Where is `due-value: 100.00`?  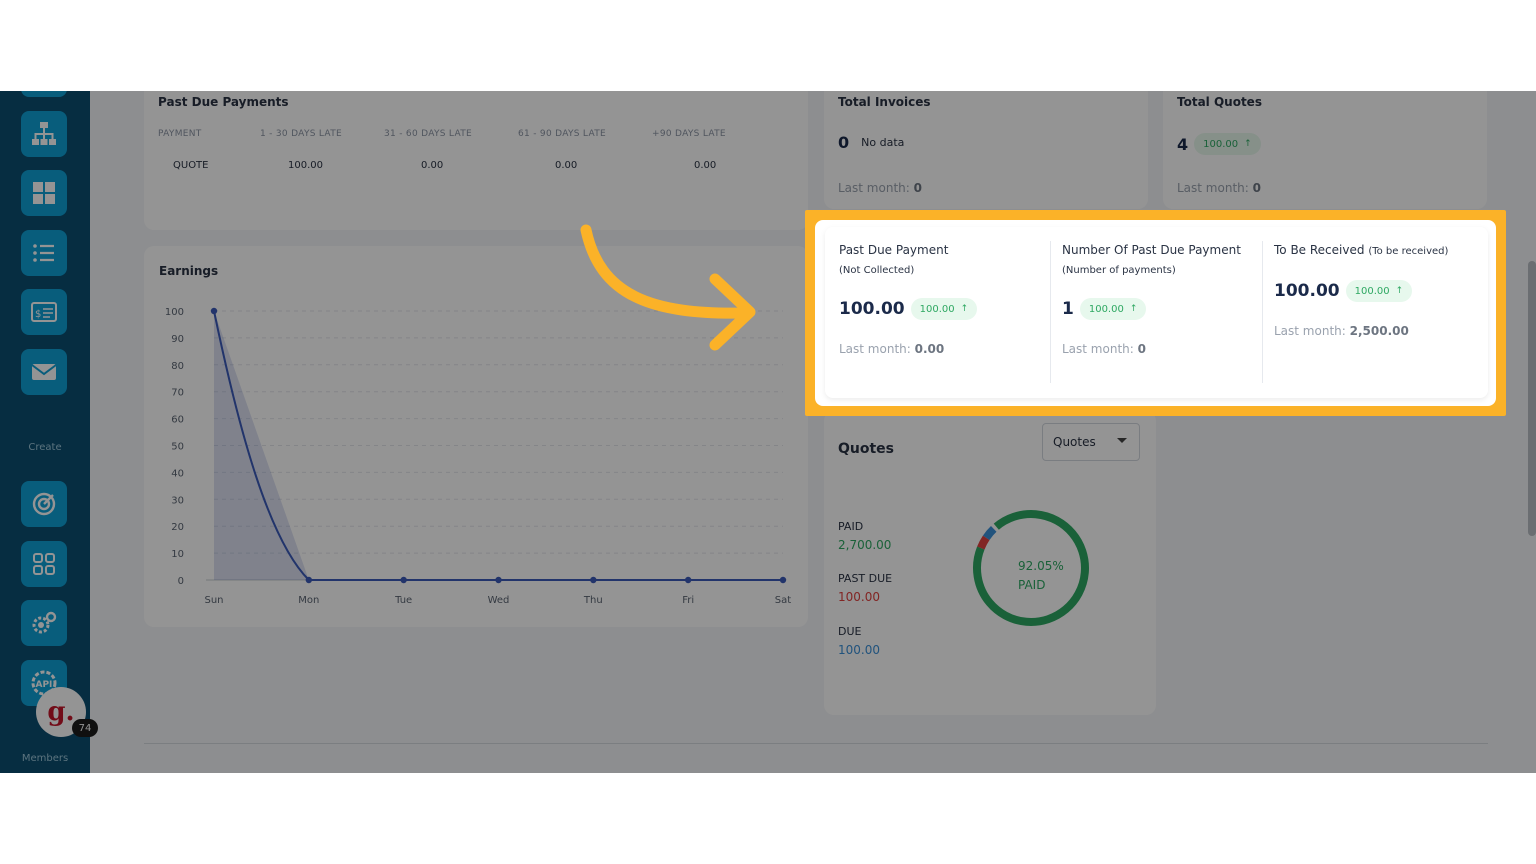
due-value: 100.00 is located at coordinates (859, 650).